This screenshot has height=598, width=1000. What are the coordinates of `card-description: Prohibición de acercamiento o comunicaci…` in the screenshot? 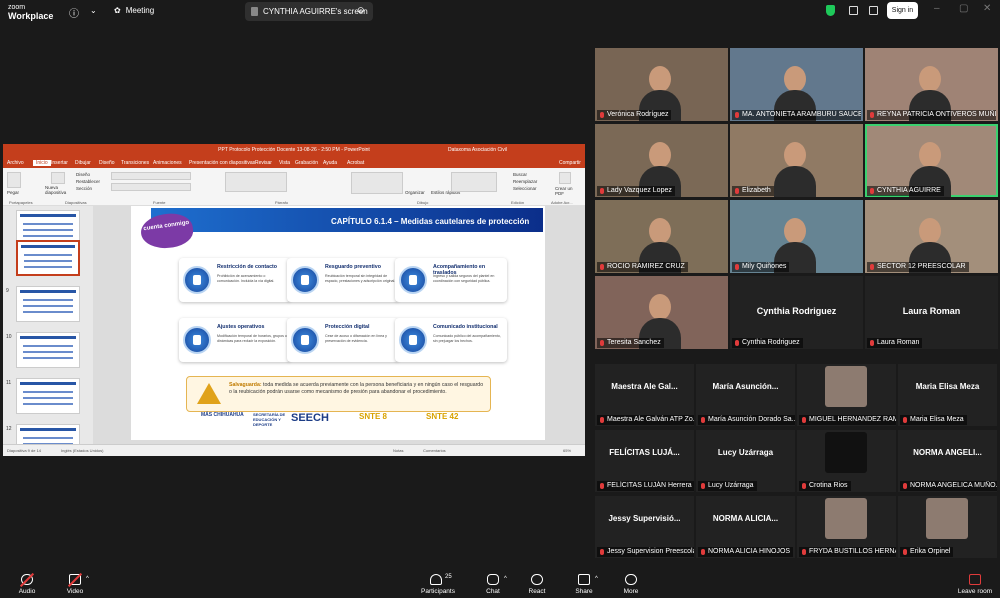 It's located at (246, 278).